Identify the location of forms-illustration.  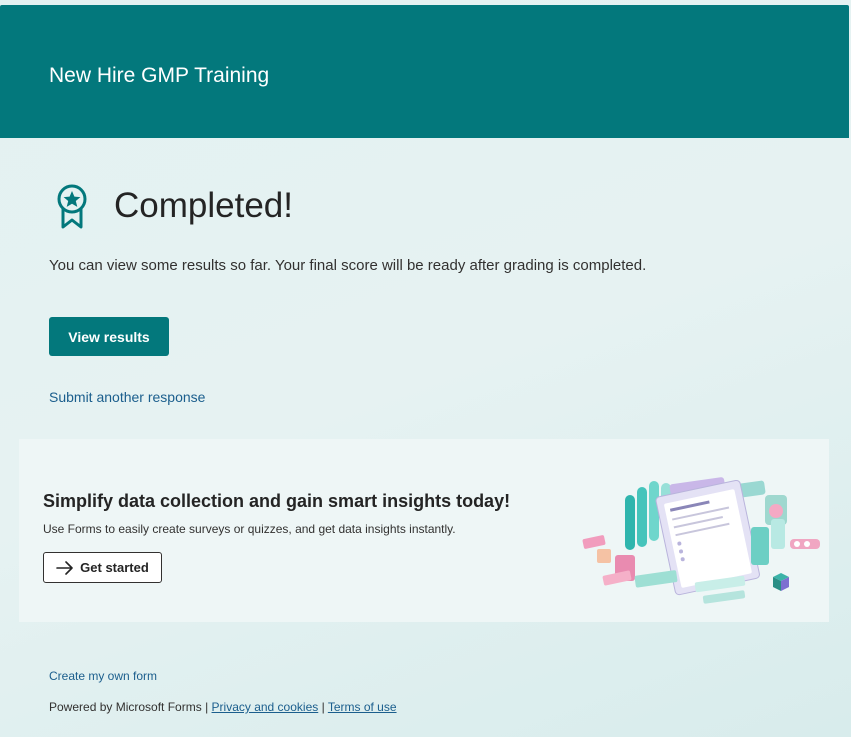
(701, 540).